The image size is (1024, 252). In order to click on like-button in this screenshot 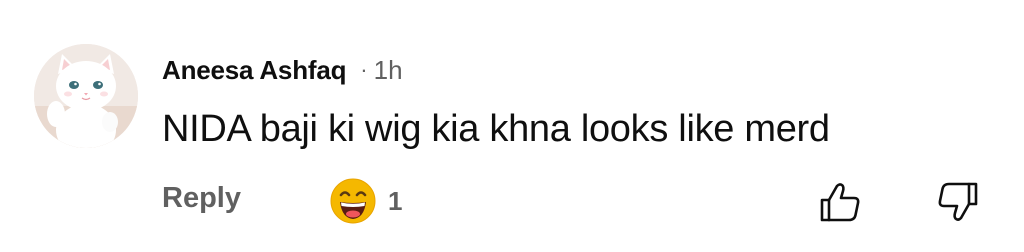, I will do `click(840, 202)`.